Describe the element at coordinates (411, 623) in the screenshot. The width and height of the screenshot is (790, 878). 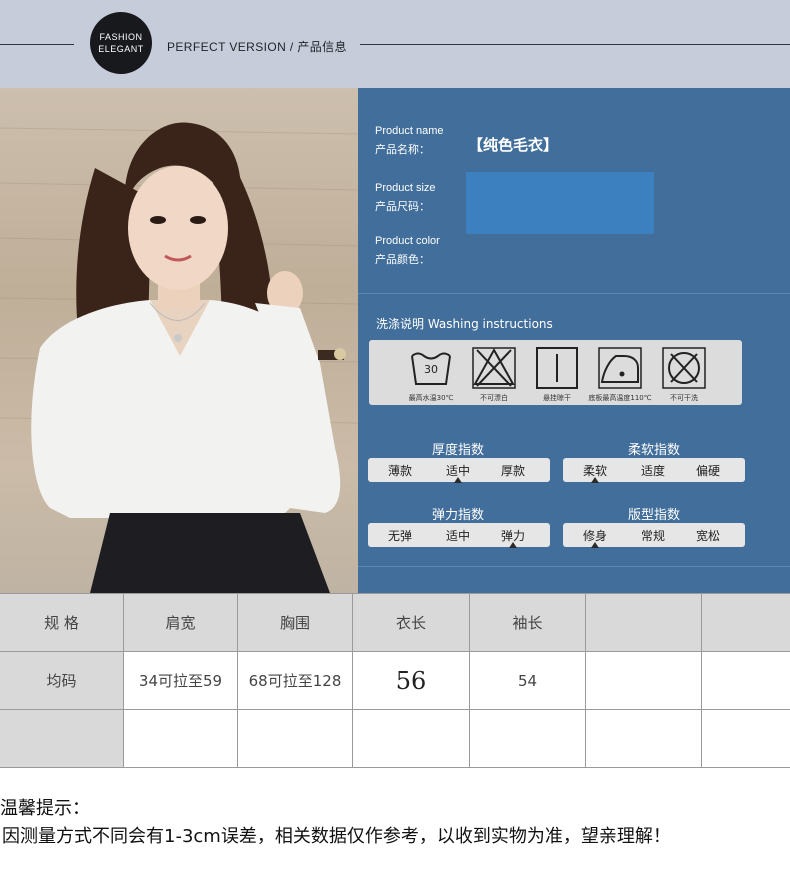
I see `table-header-cell: 衣长` at that location.